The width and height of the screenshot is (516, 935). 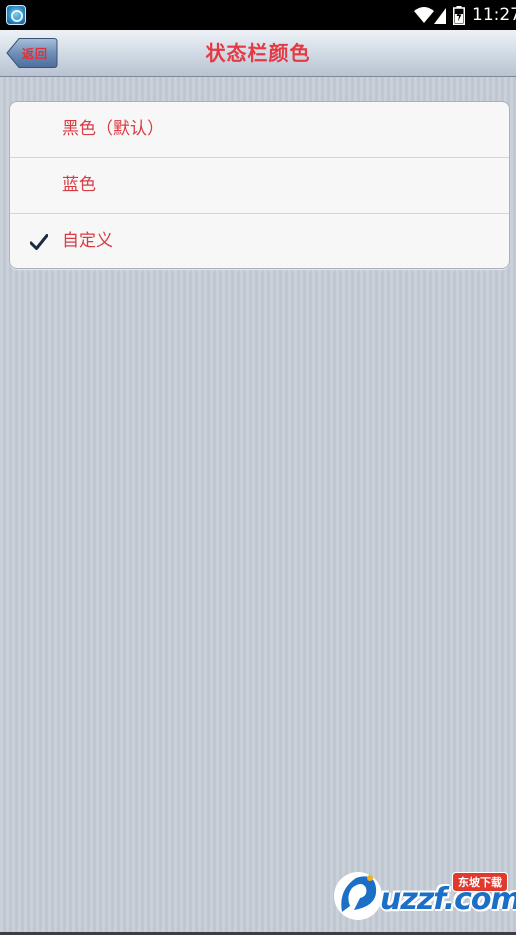 What do you see at coordinates (423, 896) in the screenshot?
I see `watermark: uzzf.com 东坡下载` at bounding box center [423, 896].